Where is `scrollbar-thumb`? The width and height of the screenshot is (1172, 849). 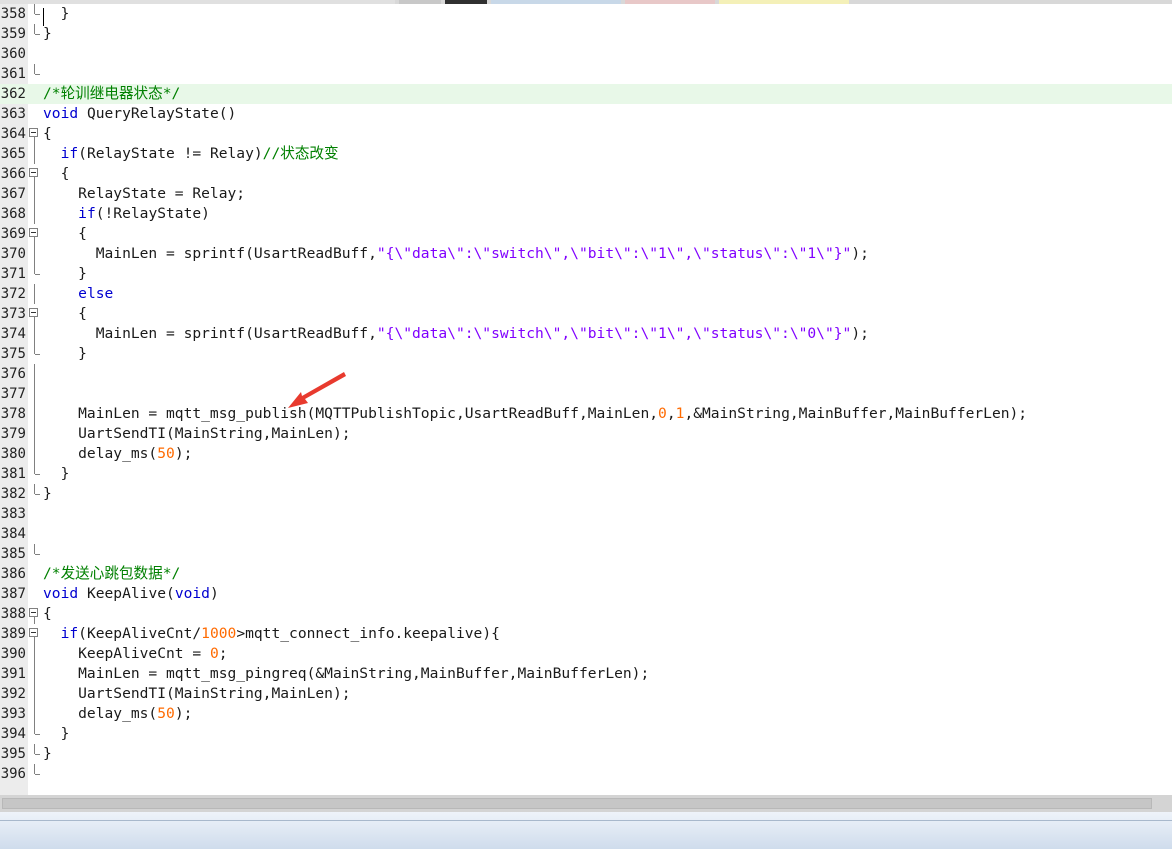
scrollbar-thumb is located at coordinates (577, 803).